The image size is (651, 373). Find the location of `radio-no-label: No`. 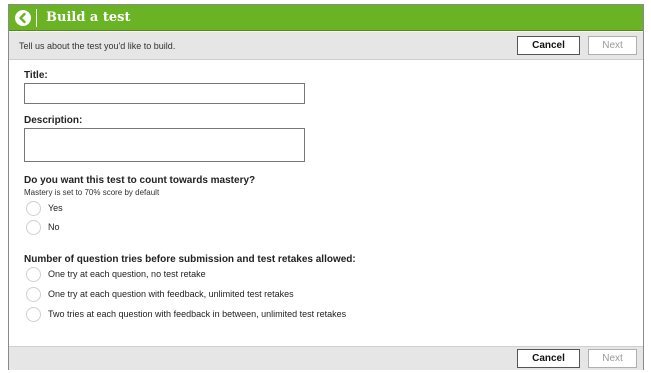

radio-no-label: No is located at coordinates (54, 227).